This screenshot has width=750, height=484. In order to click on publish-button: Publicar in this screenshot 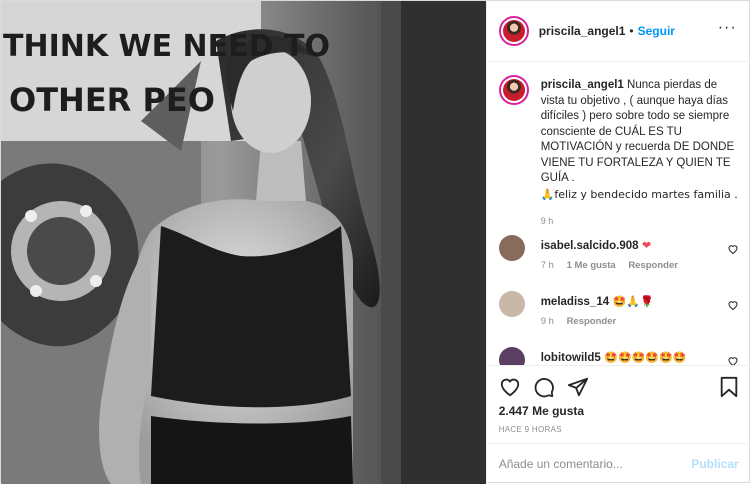, I will do `click(714, 464)`.